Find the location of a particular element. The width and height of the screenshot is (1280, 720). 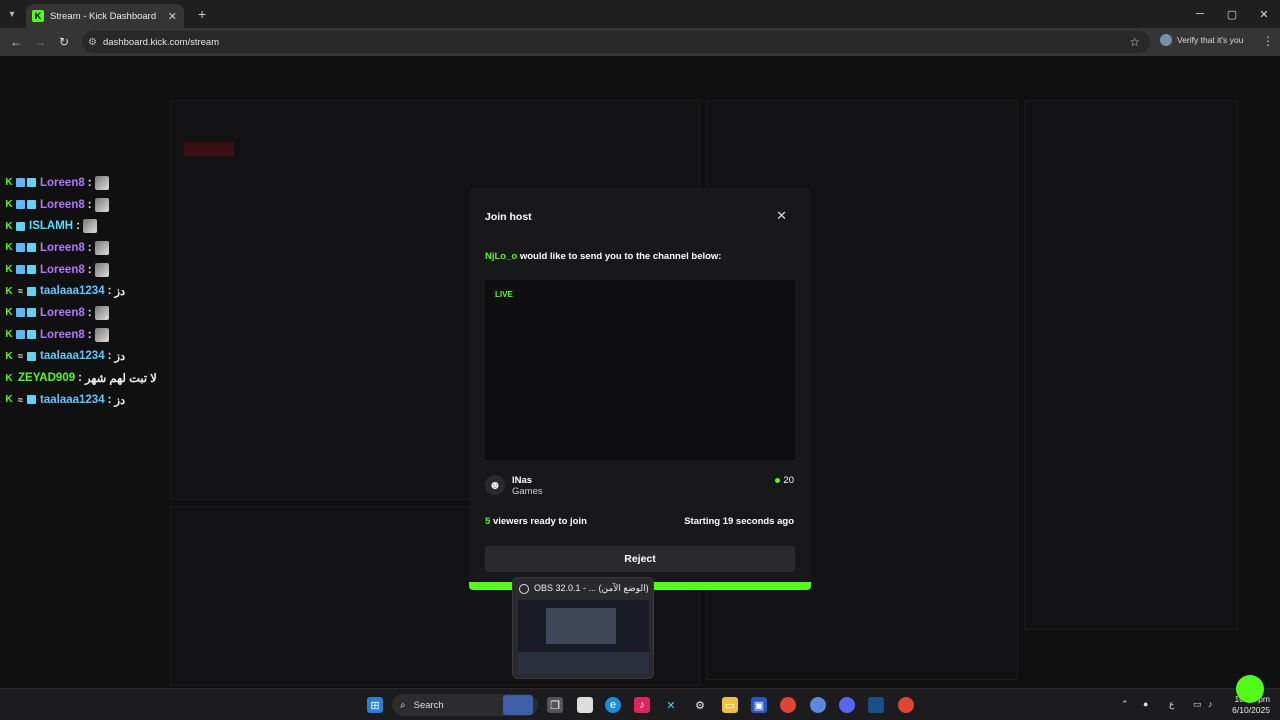

channel-avatar: ☻ is located at coordinates (495, 485).